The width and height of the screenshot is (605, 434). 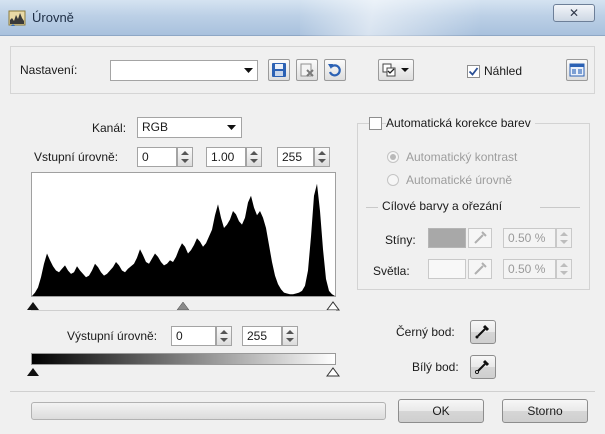 I want to click on output-slider-track, so click(x=184, y=371).